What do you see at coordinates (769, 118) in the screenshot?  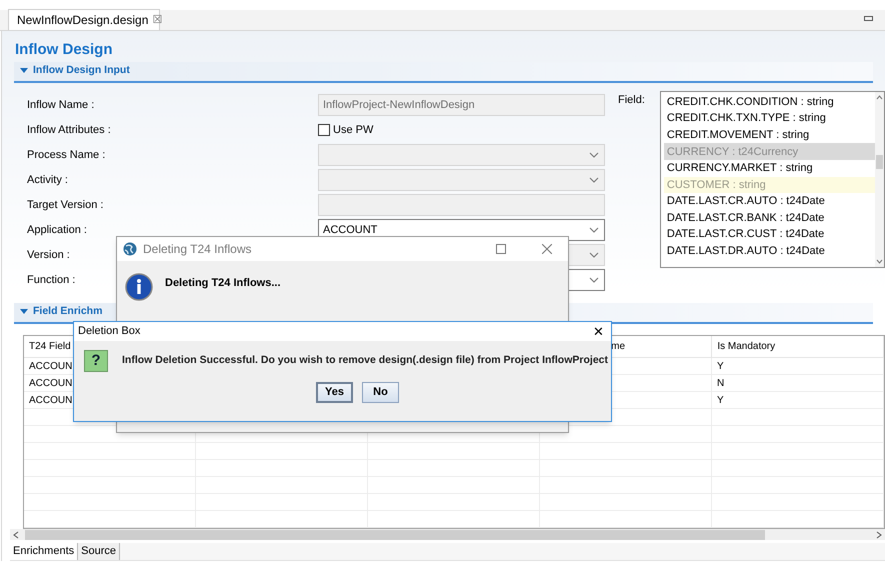 I see `field-list-item: CREDIT.CHK.TXN.TYPE : string` at bounding box center [769, 118].